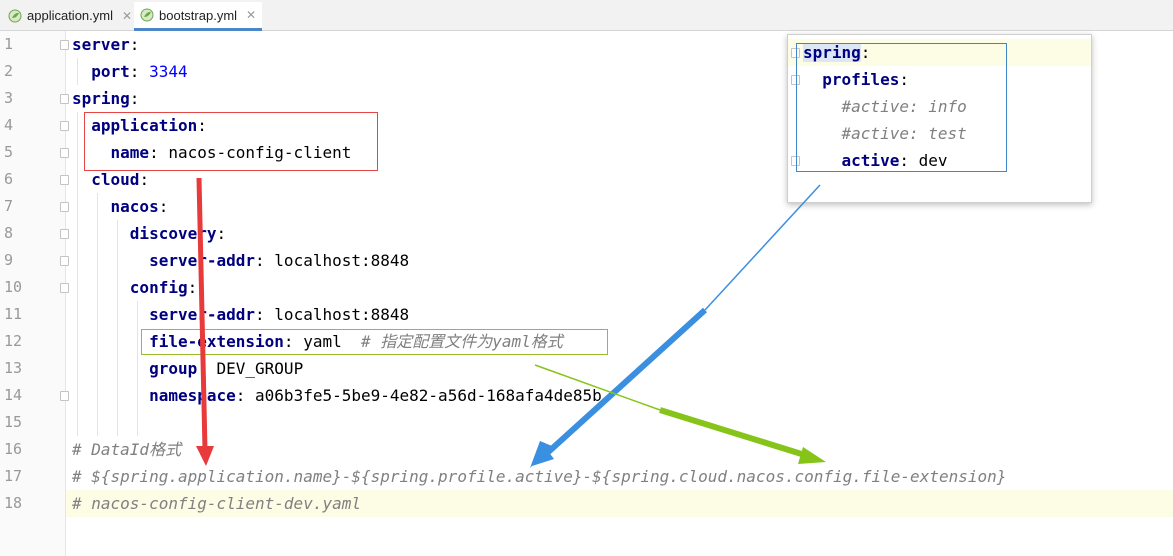  Describe the element at coordinates (812, 455) in the screenshot. I see `green-arrowhead` at that location.